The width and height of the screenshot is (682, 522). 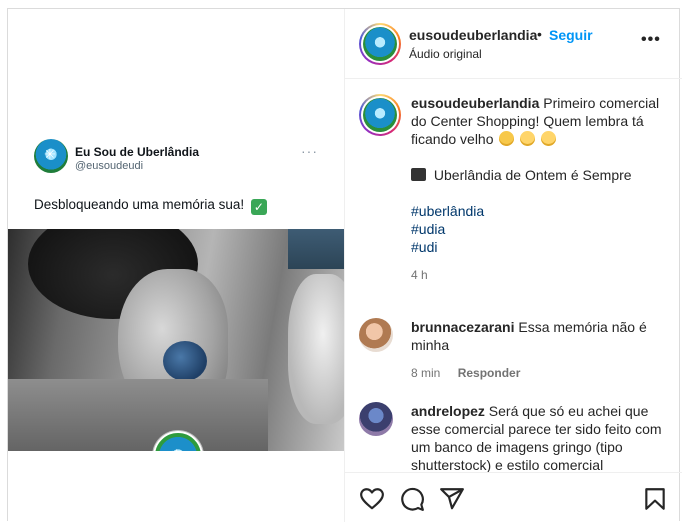 What do you see at coordinates (538, 229) in the screenshot?
I see `hashtag-udia: #udia` at bounding box center [538, 229].